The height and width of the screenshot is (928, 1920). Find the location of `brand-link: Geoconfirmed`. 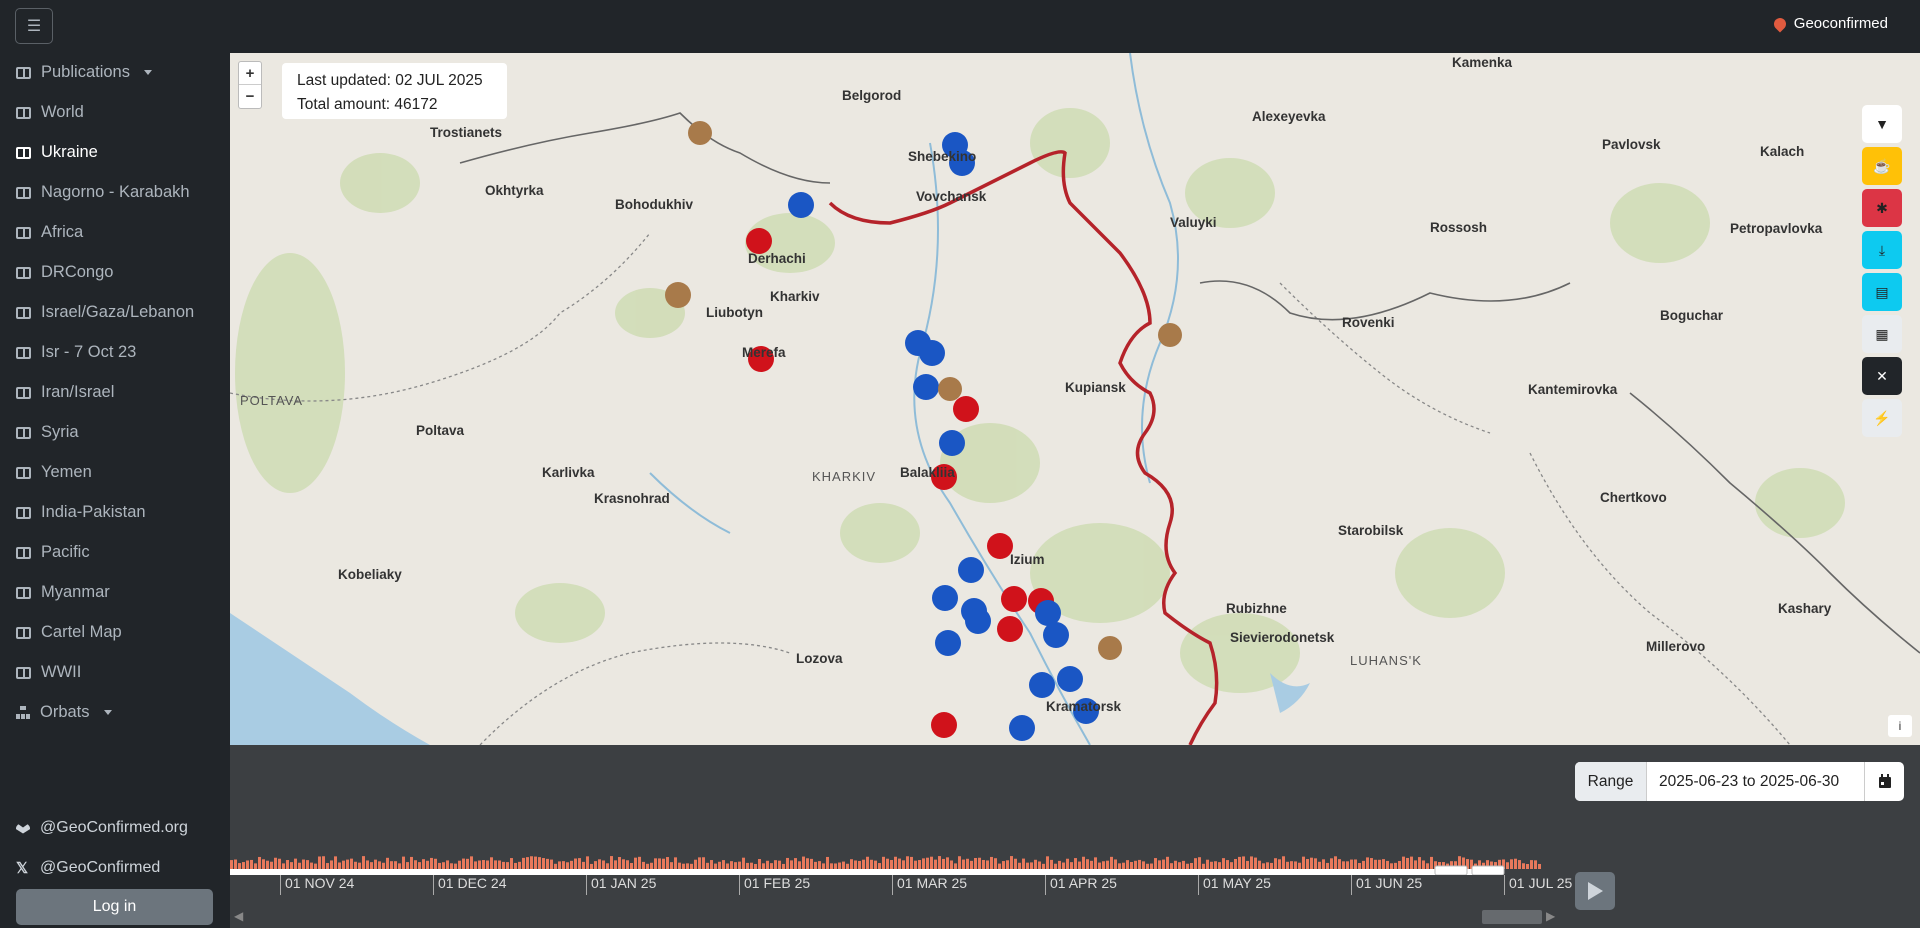

brand-link: Geoconfirmed is located at coordinates (1829, 23).